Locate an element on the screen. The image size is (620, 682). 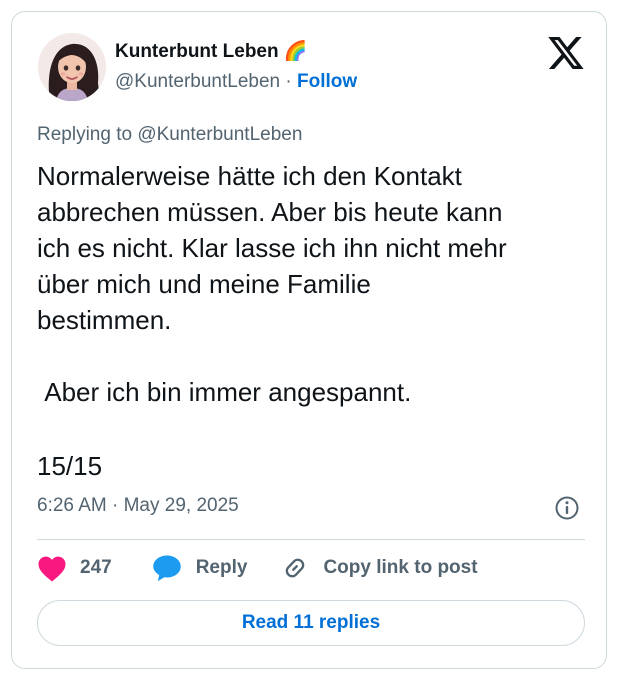
info-glyph is located at coordinates (567, 508).